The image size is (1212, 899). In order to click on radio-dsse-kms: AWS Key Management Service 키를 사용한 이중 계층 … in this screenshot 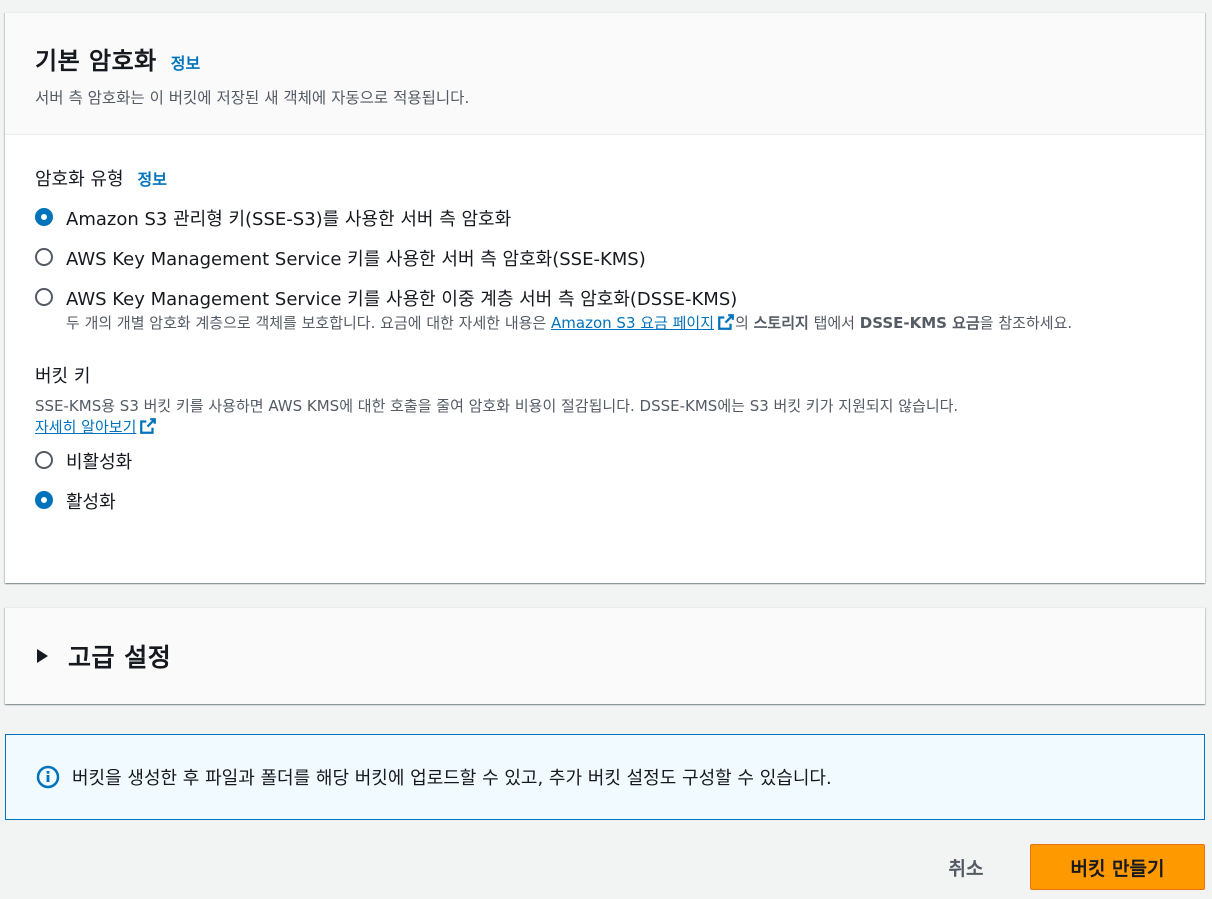, I will do `click(605, 309)`.